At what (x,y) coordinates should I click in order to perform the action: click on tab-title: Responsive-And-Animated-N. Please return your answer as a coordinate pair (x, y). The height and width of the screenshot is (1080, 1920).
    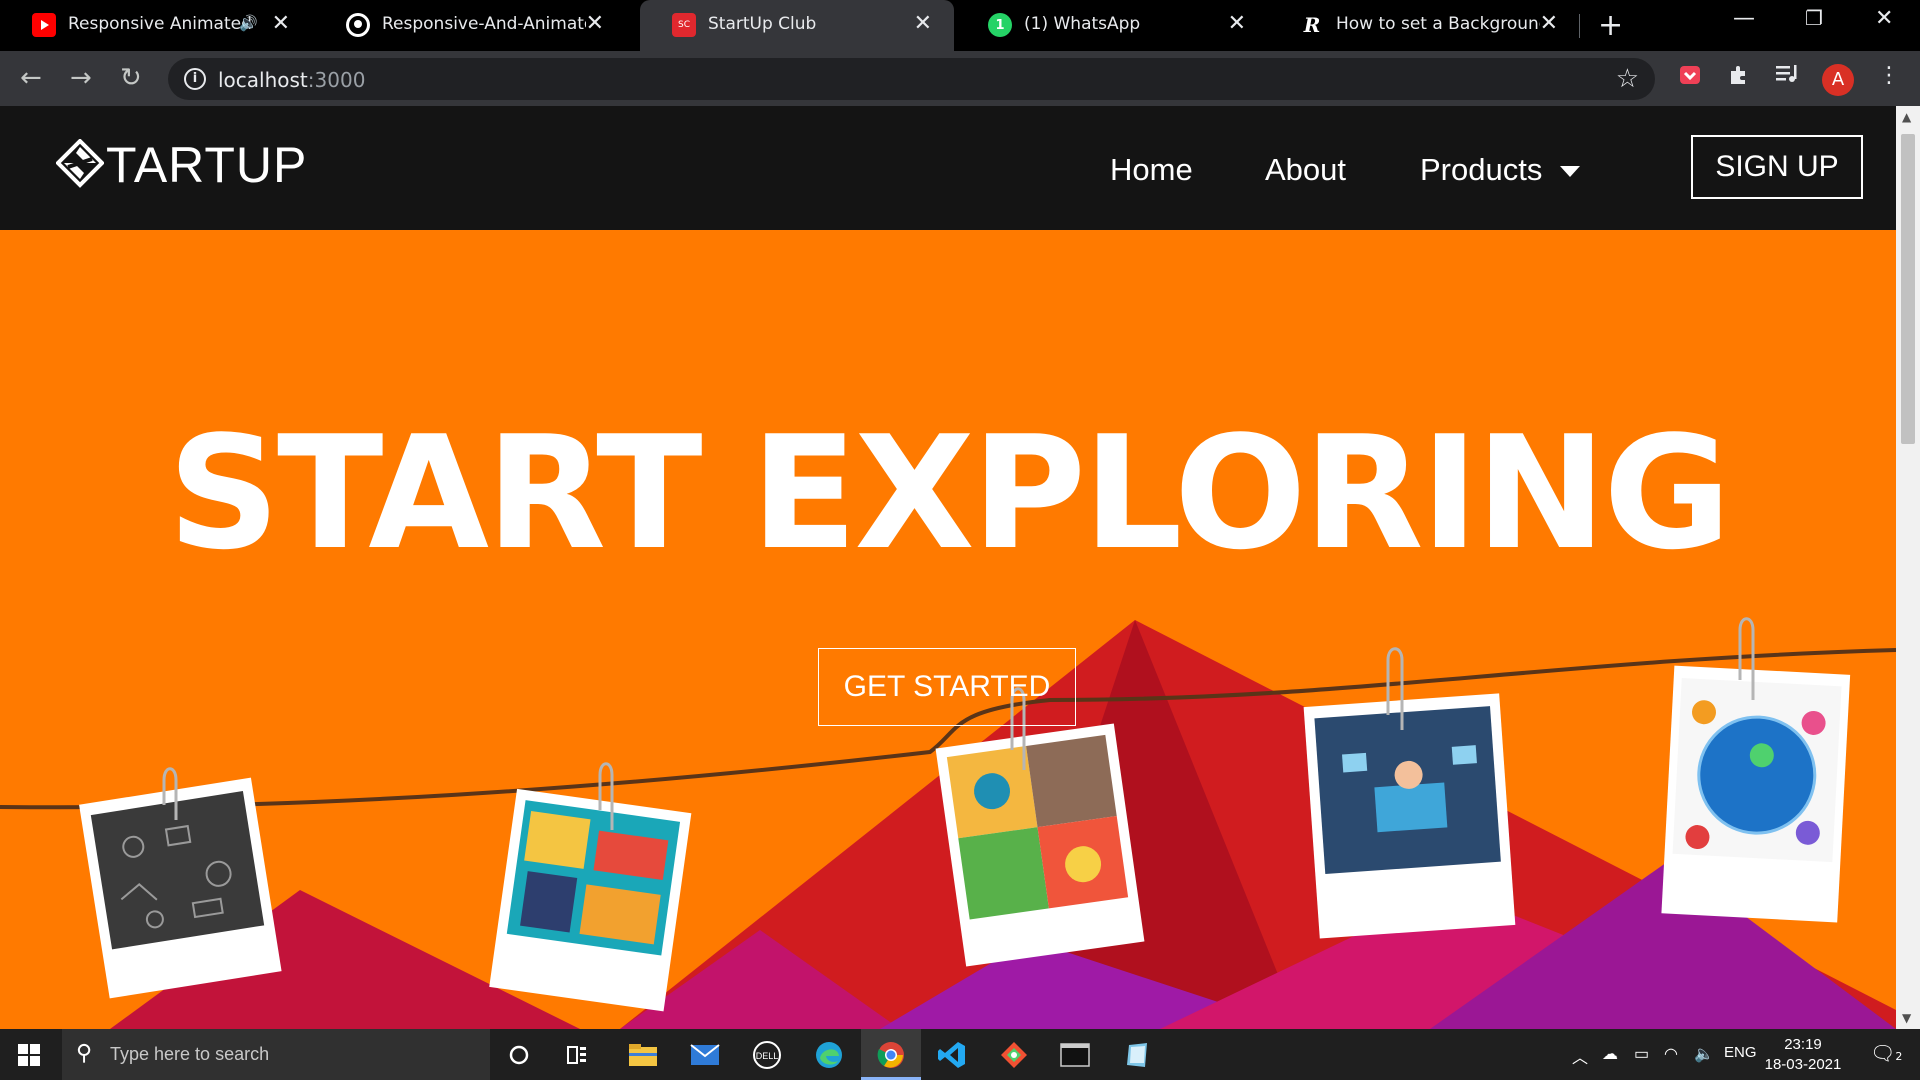
    Looking at the image, I should click on (484, 24).